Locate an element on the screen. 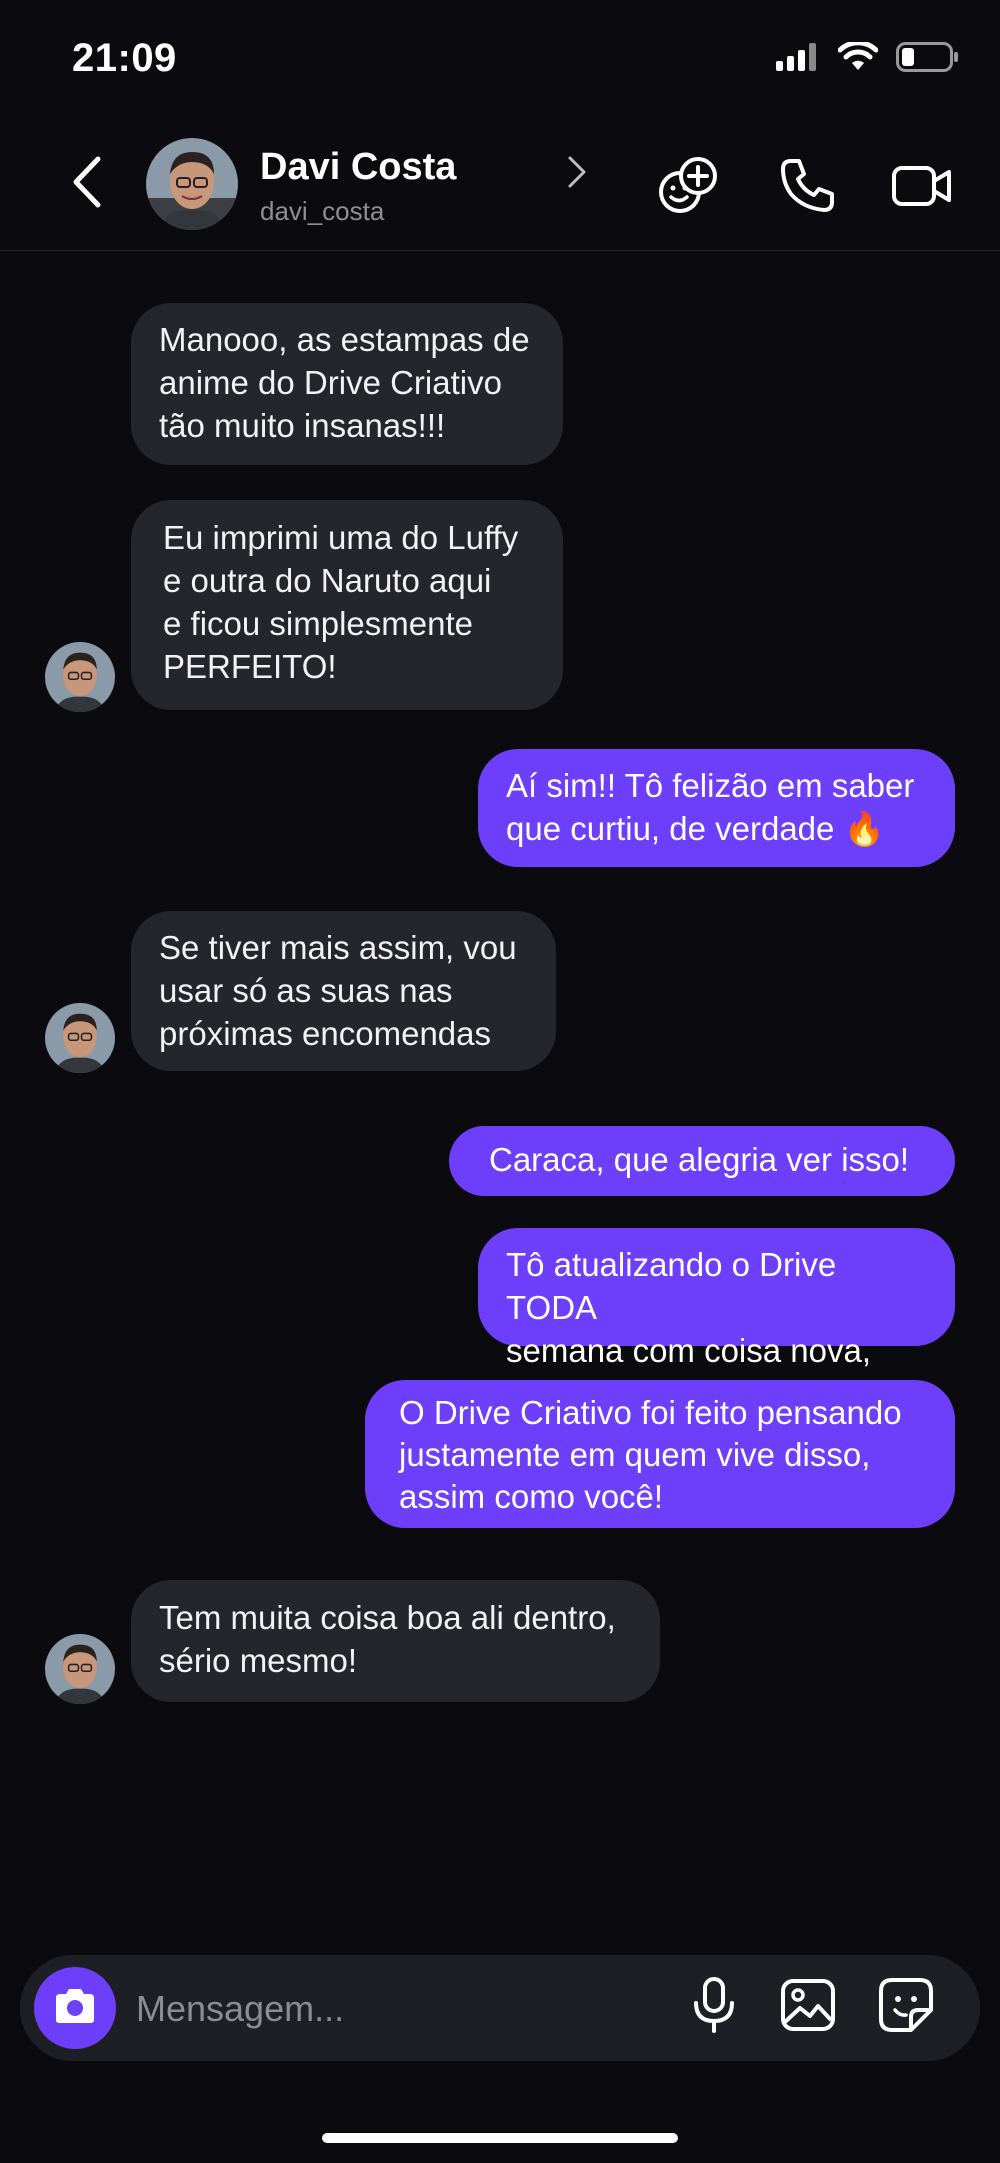  chat-header: Davi Costa davi_costa is located at coordinates (500, 185).